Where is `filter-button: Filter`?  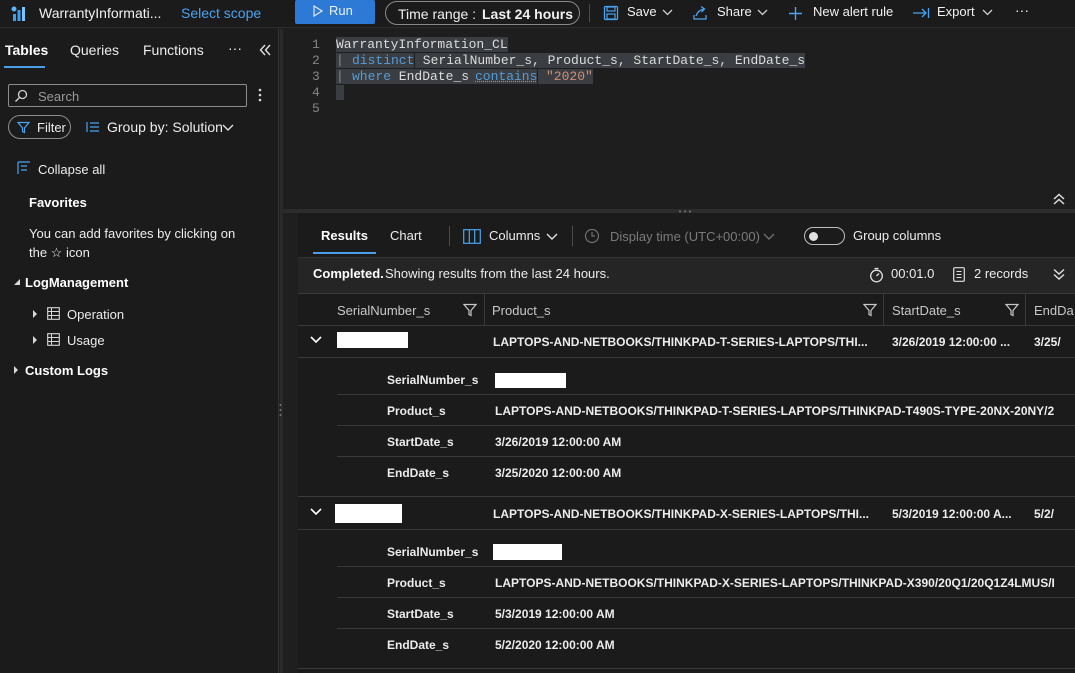
filter-button: Filter is located at coordinates (39, 127).